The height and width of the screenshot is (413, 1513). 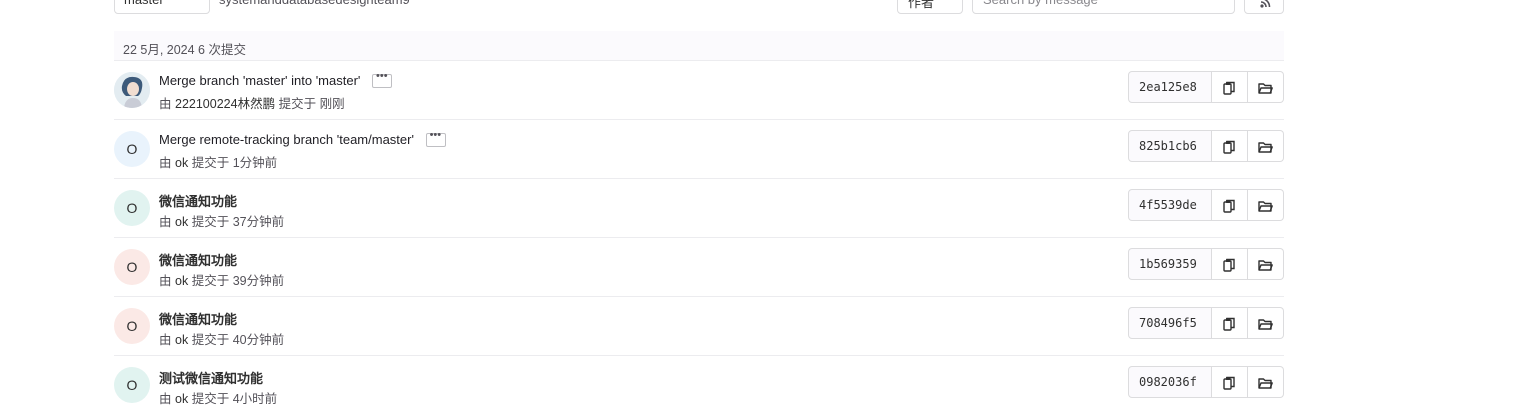 What do you see at coordinates (258, 222) in the screenshot?
I see `commit-time: 37分钟前` at bounding box center [258, 222].